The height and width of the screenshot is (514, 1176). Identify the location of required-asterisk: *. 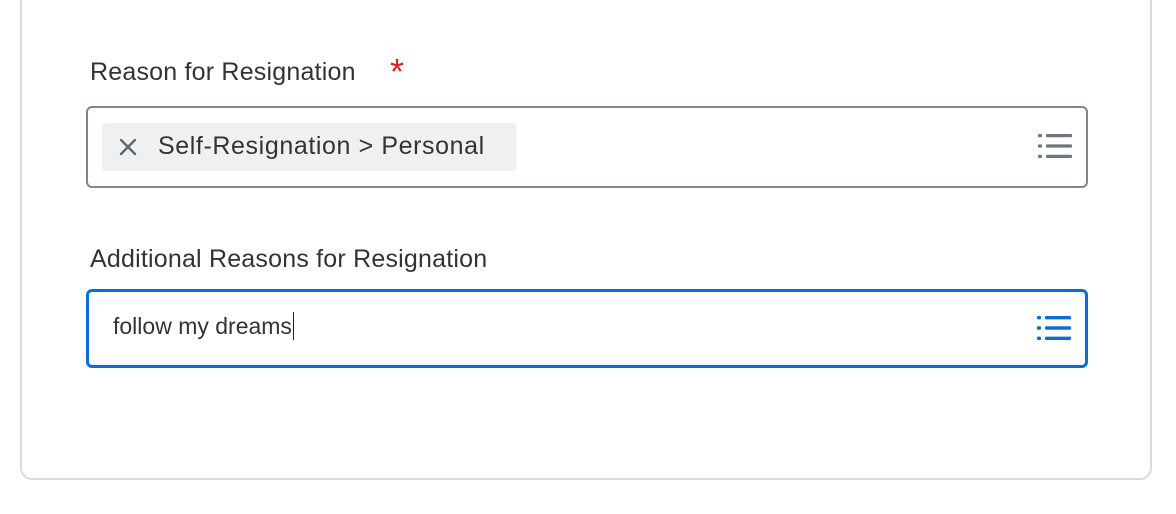
(397, 71).